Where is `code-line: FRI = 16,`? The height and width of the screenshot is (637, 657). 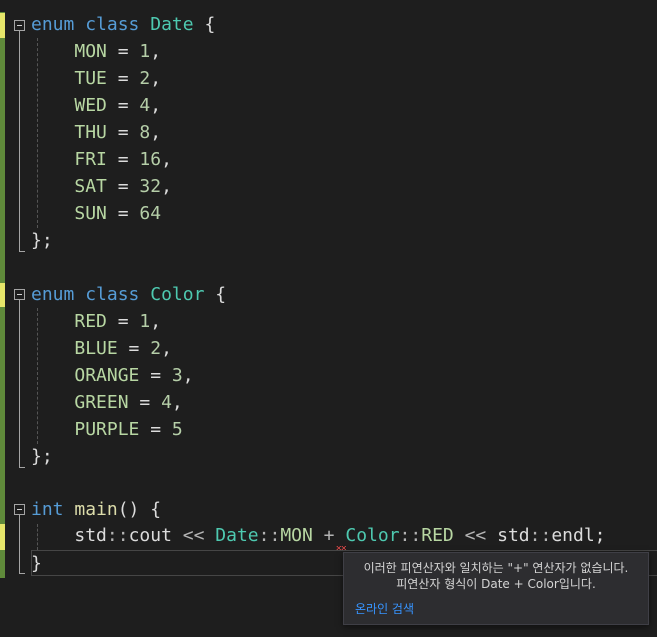 code-line: FRI = 16, is located at coordinates (101, 159).